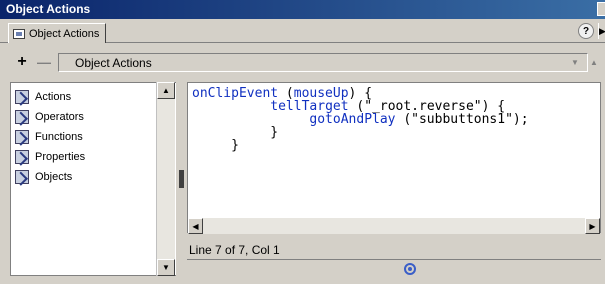 This screenshot has width=605, height=284. Describe the element at coordinates (592, 226) in the screenshot. I see `scroll-right-icon: ▶` at that location.